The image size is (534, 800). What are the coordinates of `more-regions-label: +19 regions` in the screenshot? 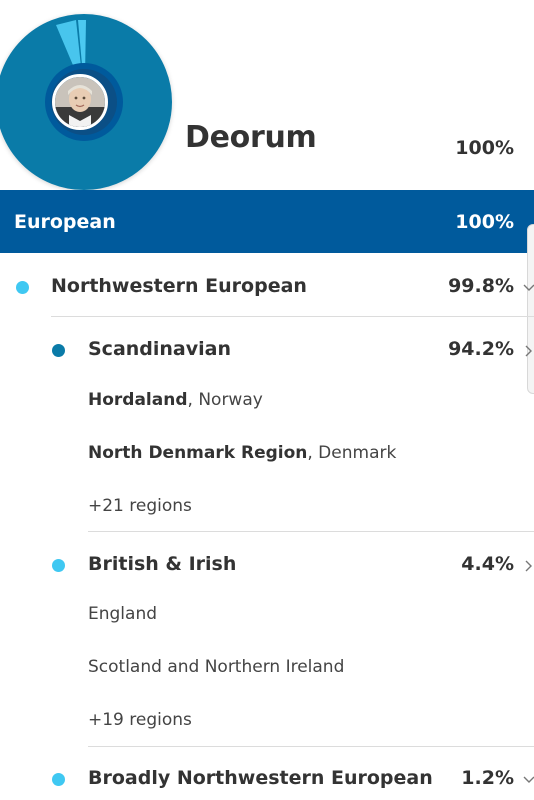 It's located at (140, 720).